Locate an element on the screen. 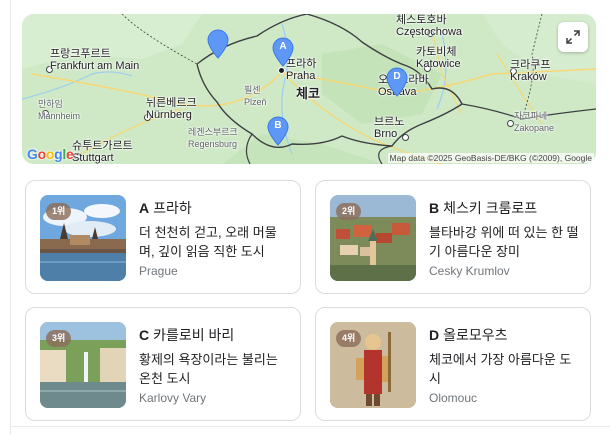 The height and width of the screenshot is (435, 610). map-label-stuttgart: 슈투트가르트 Stuttgart is located at coordinates (102, 152).